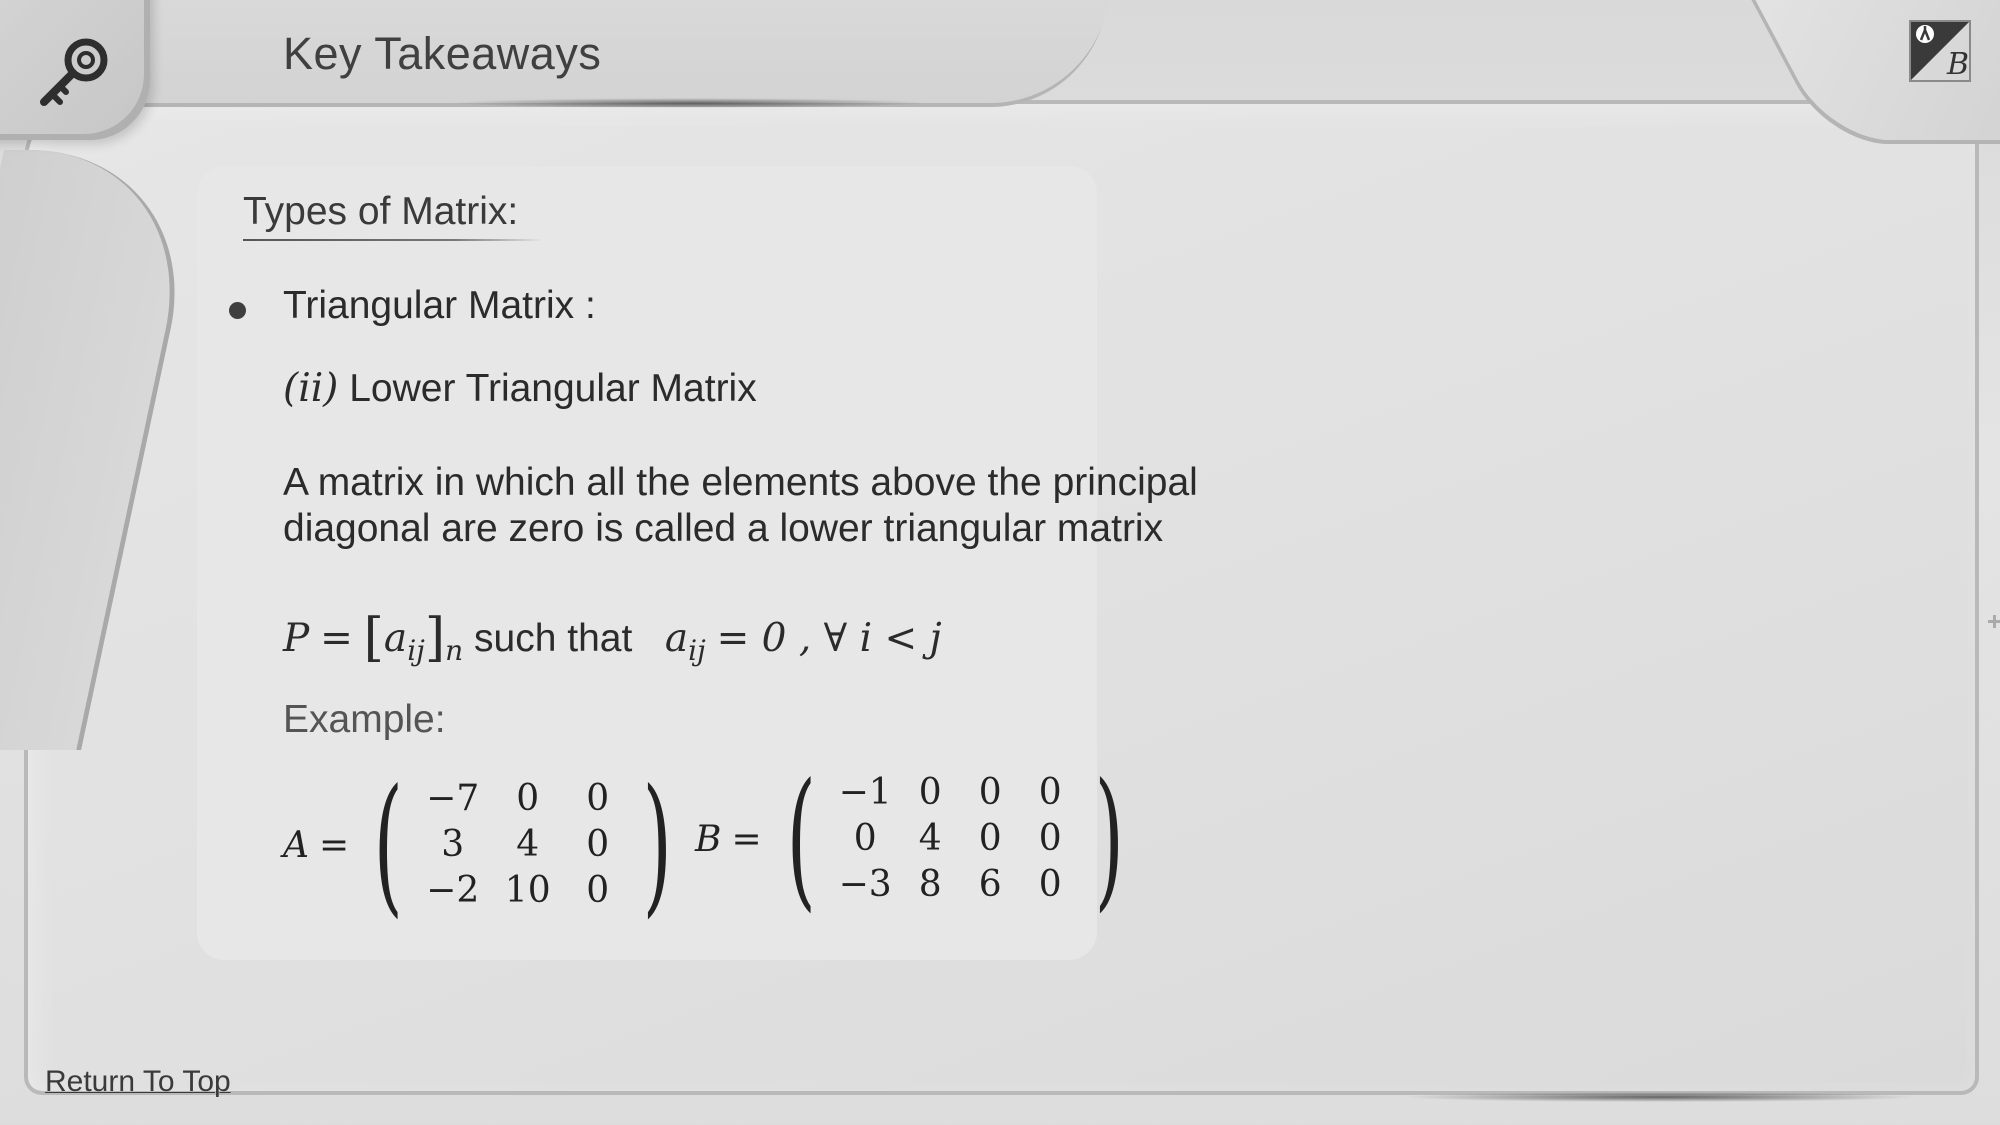 The height and width of the screenshot is (1125, 2000). Describe the element at coordinates (676, 638) in the screenshot. I see `condition-element: a` at that location.